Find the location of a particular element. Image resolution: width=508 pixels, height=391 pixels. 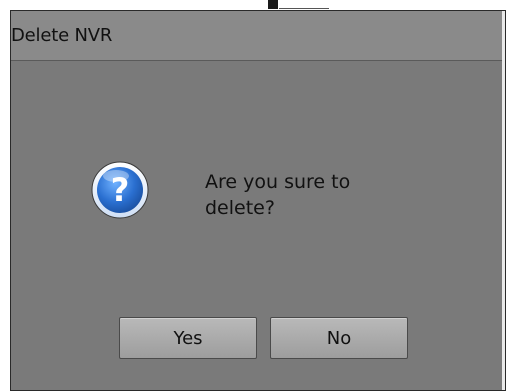

question-icon: ? is located at coordinates (120, 190).